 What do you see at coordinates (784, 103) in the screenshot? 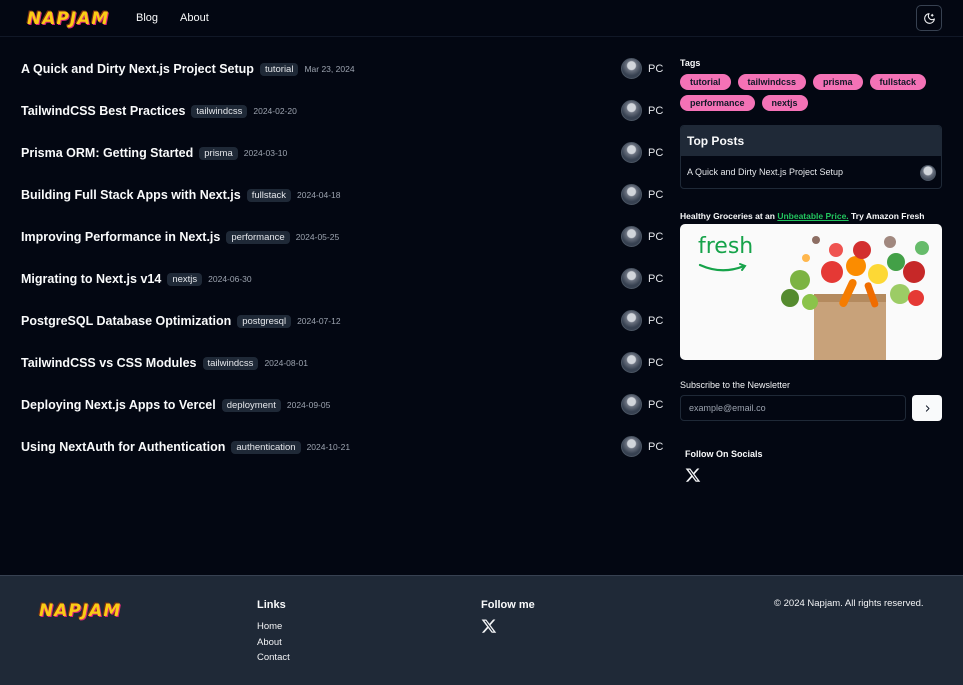
I see `tag-pill: nextjs` at bounding box center [784, 103].